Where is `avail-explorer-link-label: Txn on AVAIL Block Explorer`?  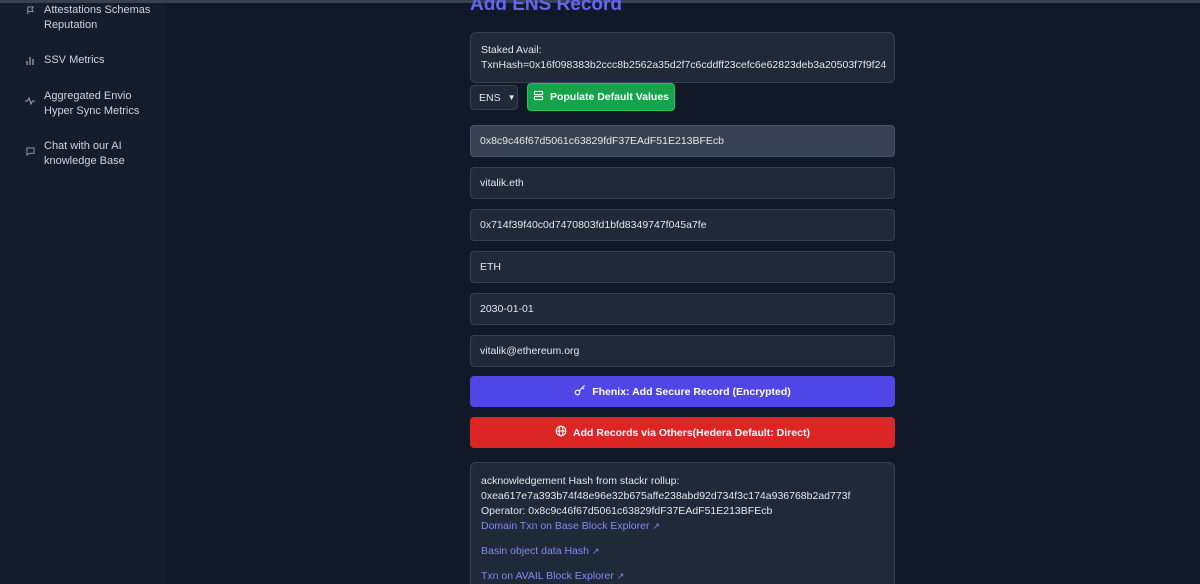
avail-explorer-link-label: Txn on AVAIL Block Explorer is located at coordinates (547, 576).